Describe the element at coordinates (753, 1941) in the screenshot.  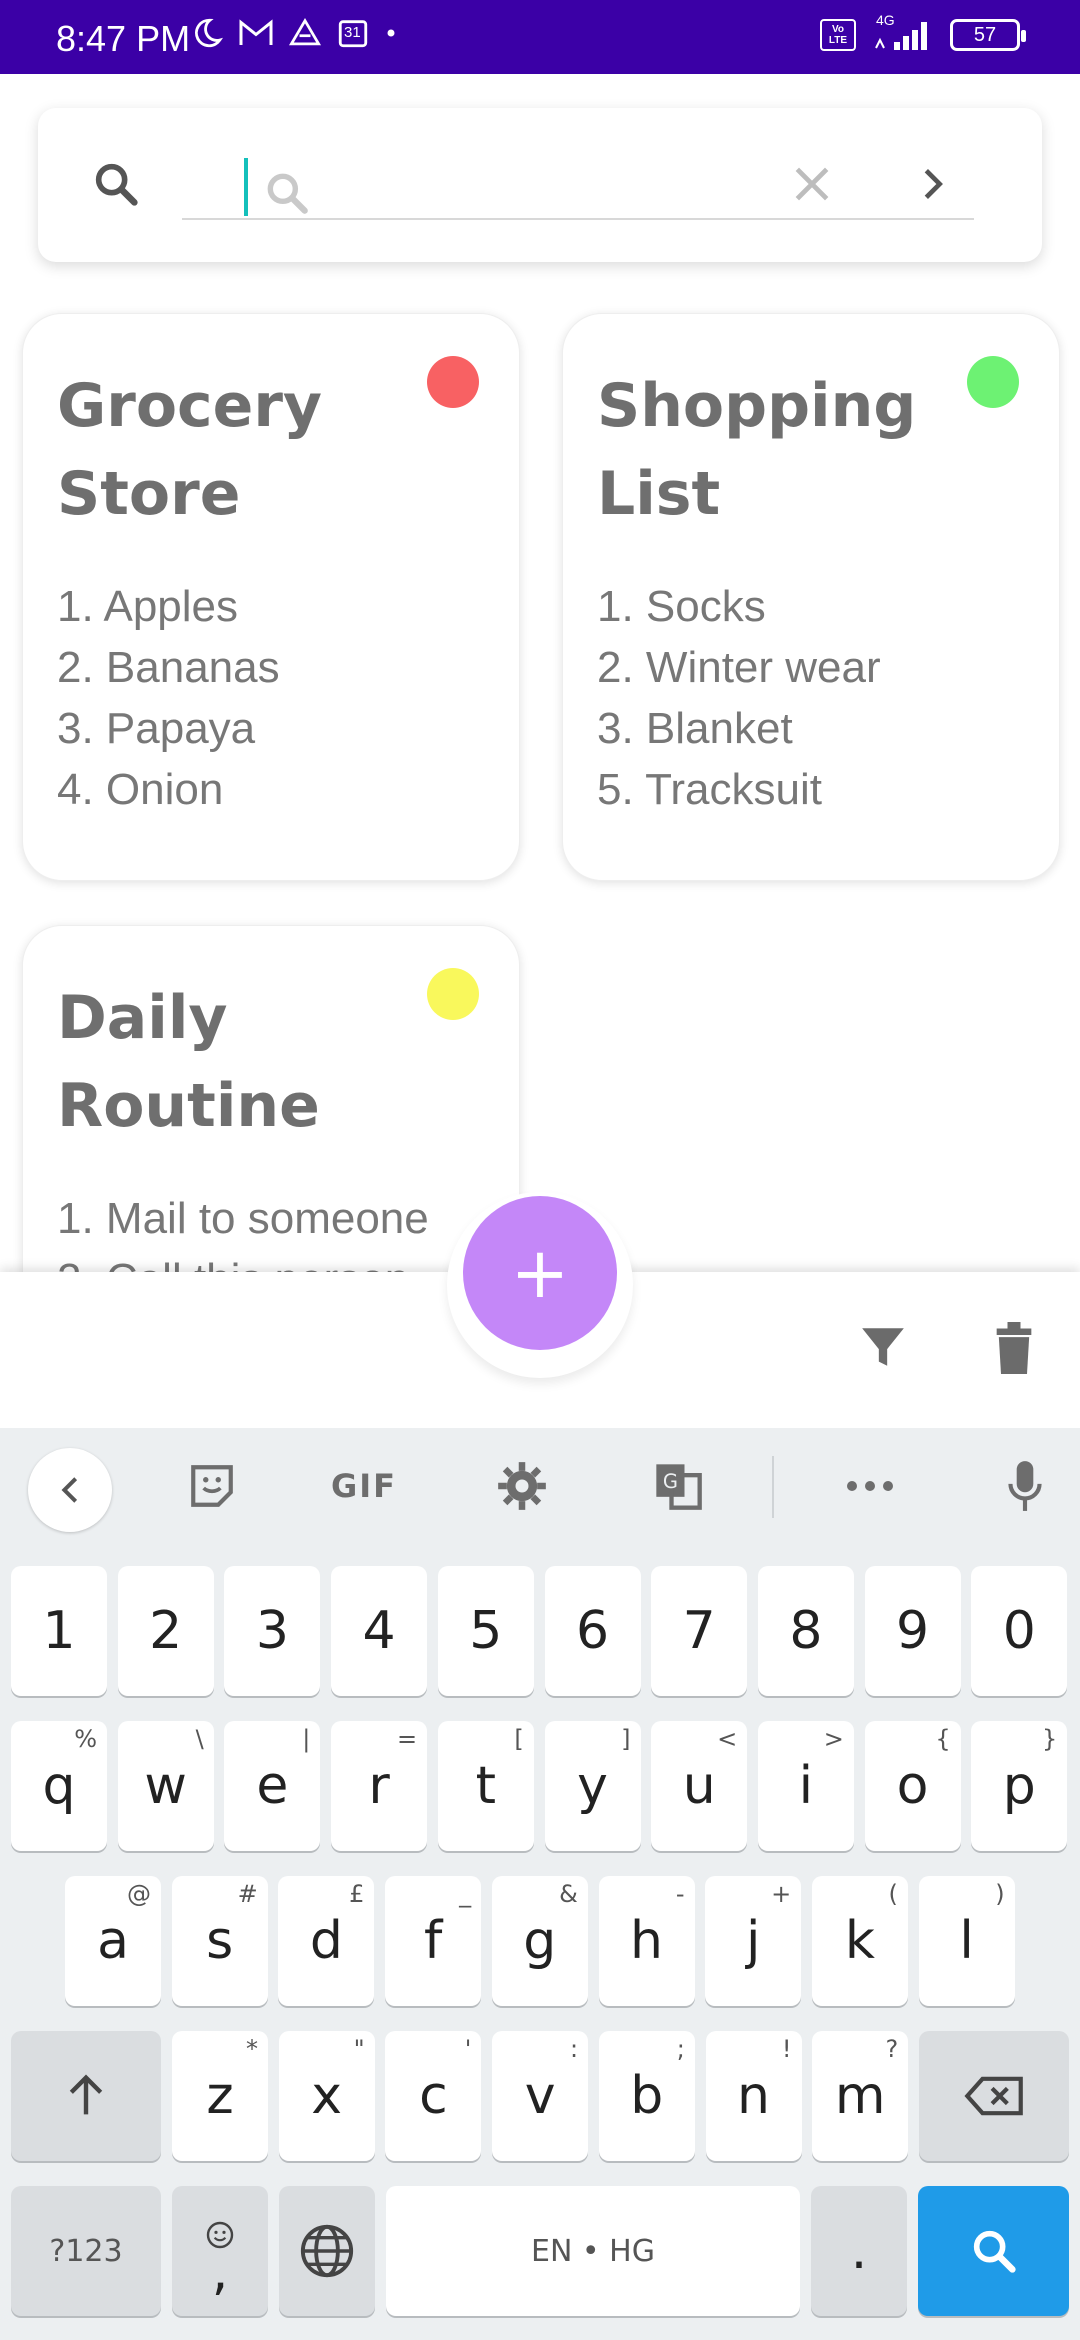
I see `key-j: j +` at that location.